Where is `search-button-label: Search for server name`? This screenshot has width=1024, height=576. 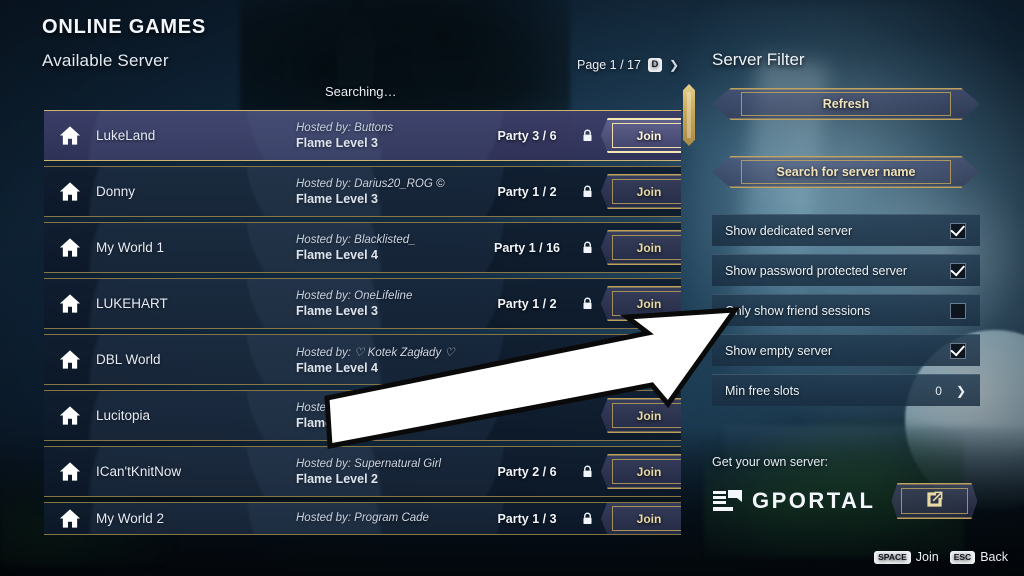
search-button-label: Search for server name is located at coordinates (846, 172).